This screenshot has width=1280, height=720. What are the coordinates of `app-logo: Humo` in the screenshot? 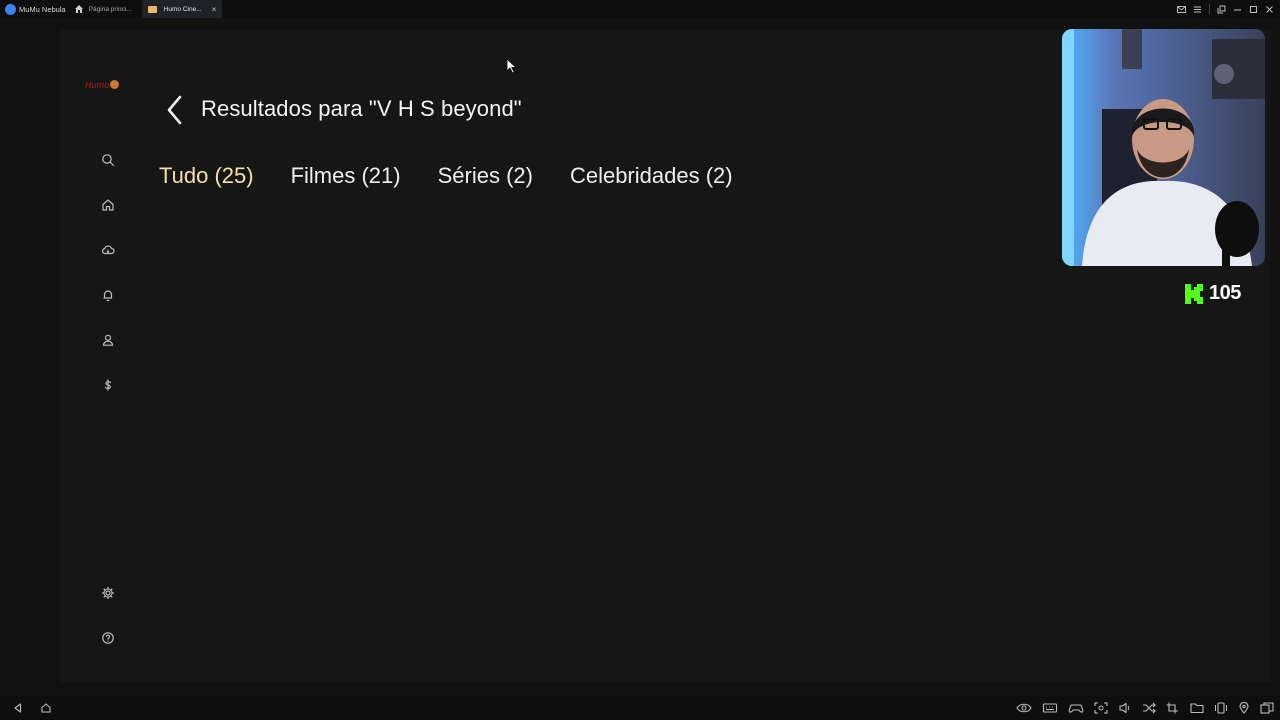 It's located at (102, 85).